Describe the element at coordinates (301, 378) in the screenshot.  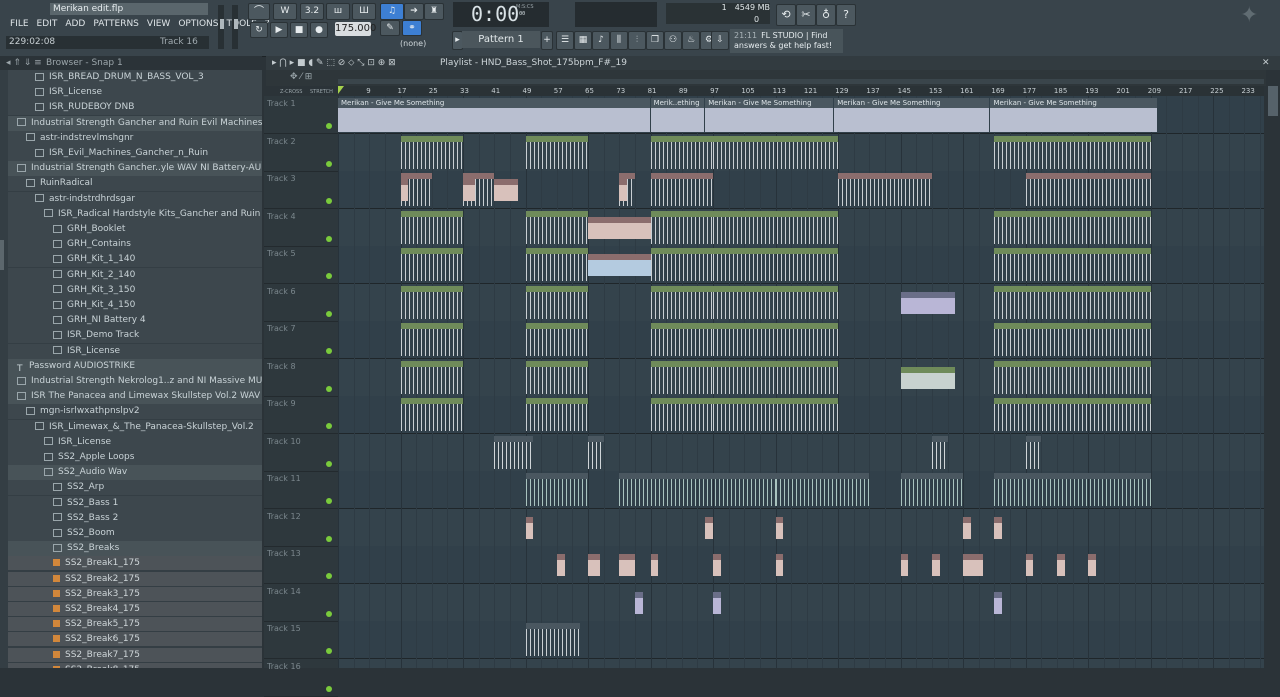
I see `track-header: Track 8` at that location.